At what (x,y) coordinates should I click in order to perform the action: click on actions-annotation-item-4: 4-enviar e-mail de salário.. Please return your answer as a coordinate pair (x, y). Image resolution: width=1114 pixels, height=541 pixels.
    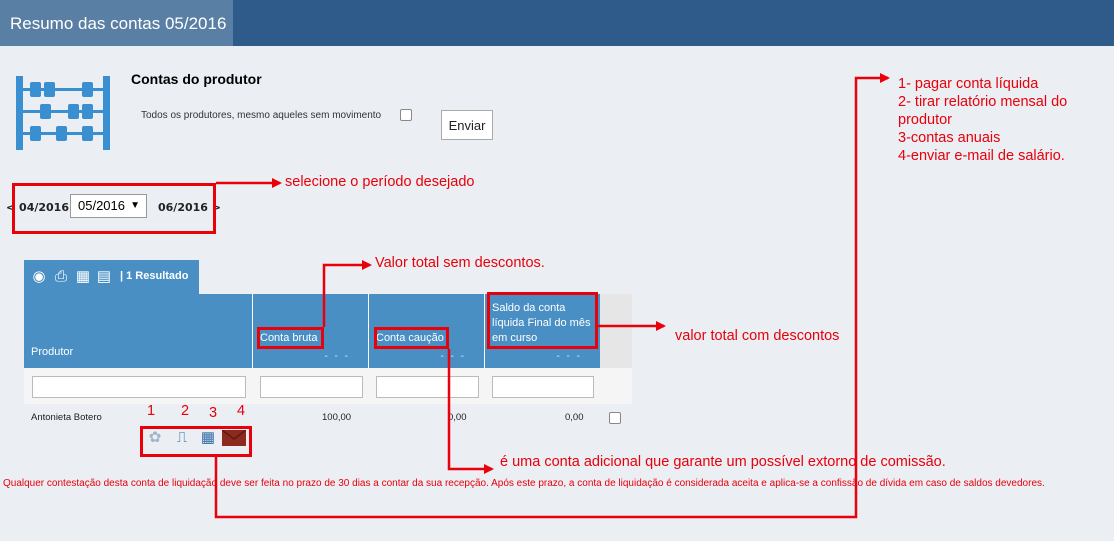
    Looking at the image, I should click on (981, 156).